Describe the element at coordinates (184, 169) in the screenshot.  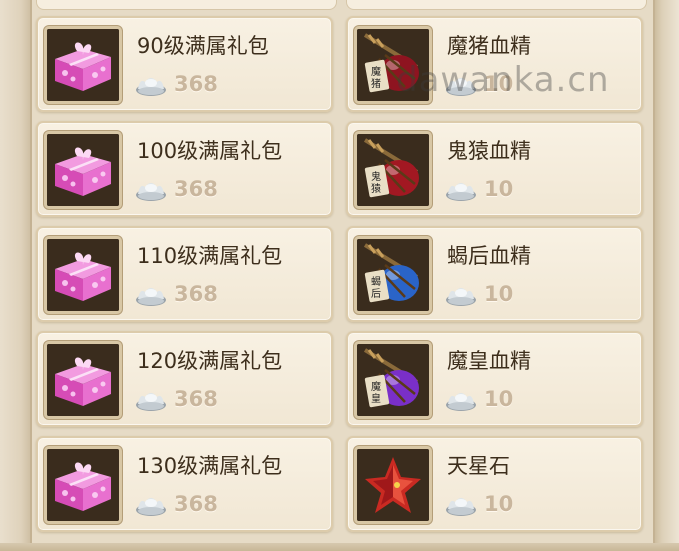
I see `shop-item-card: 100级满属礼包 368` at that location.